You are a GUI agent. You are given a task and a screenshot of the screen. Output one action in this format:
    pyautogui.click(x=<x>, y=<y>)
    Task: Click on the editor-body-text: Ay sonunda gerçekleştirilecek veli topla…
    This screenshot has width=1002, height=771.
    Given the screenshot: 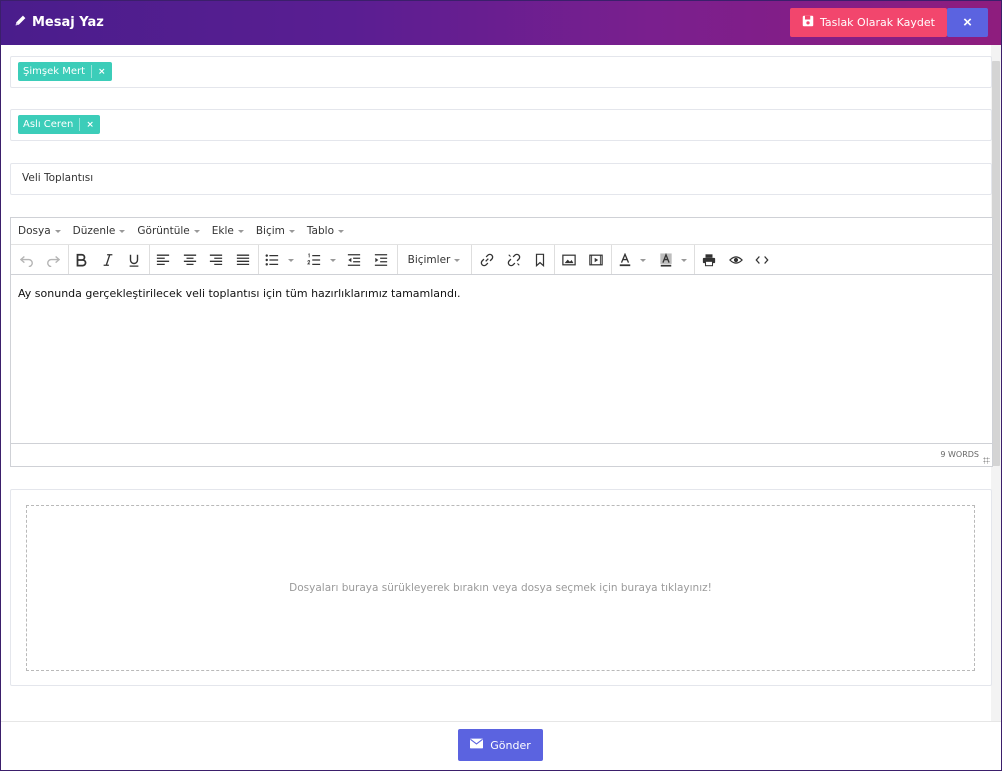 What is the action you would take?
    pyautogui.click(x=239, y=293)
    